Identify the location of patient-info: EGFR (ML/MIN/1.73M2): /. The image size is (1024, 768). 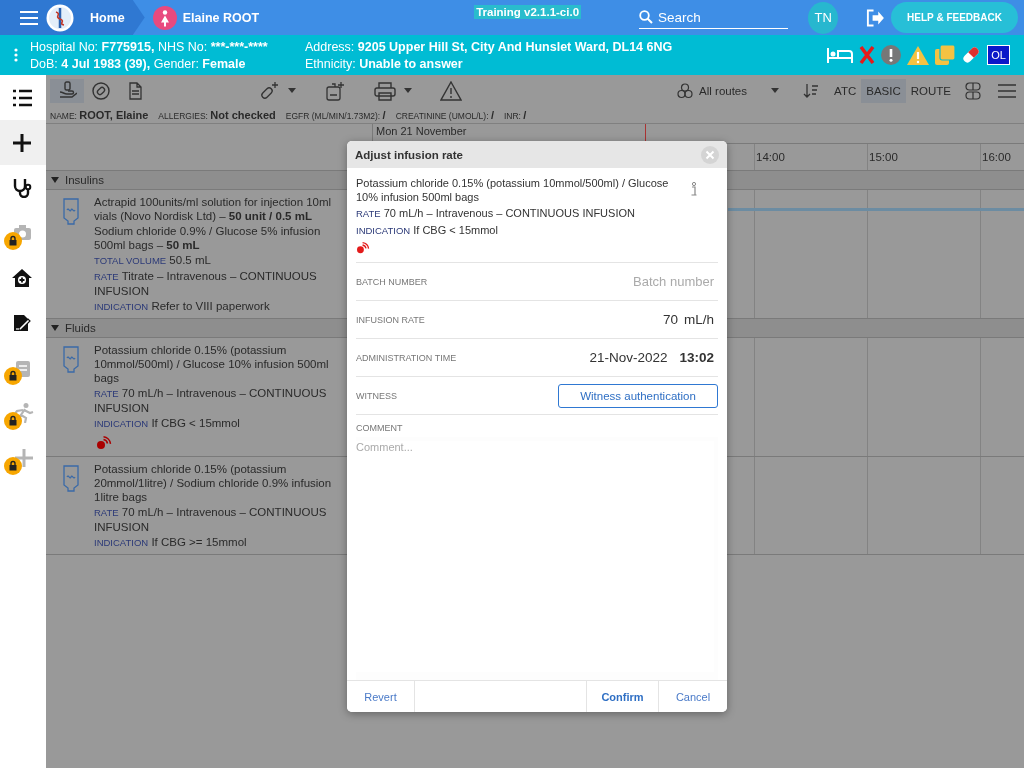
(335, 114).